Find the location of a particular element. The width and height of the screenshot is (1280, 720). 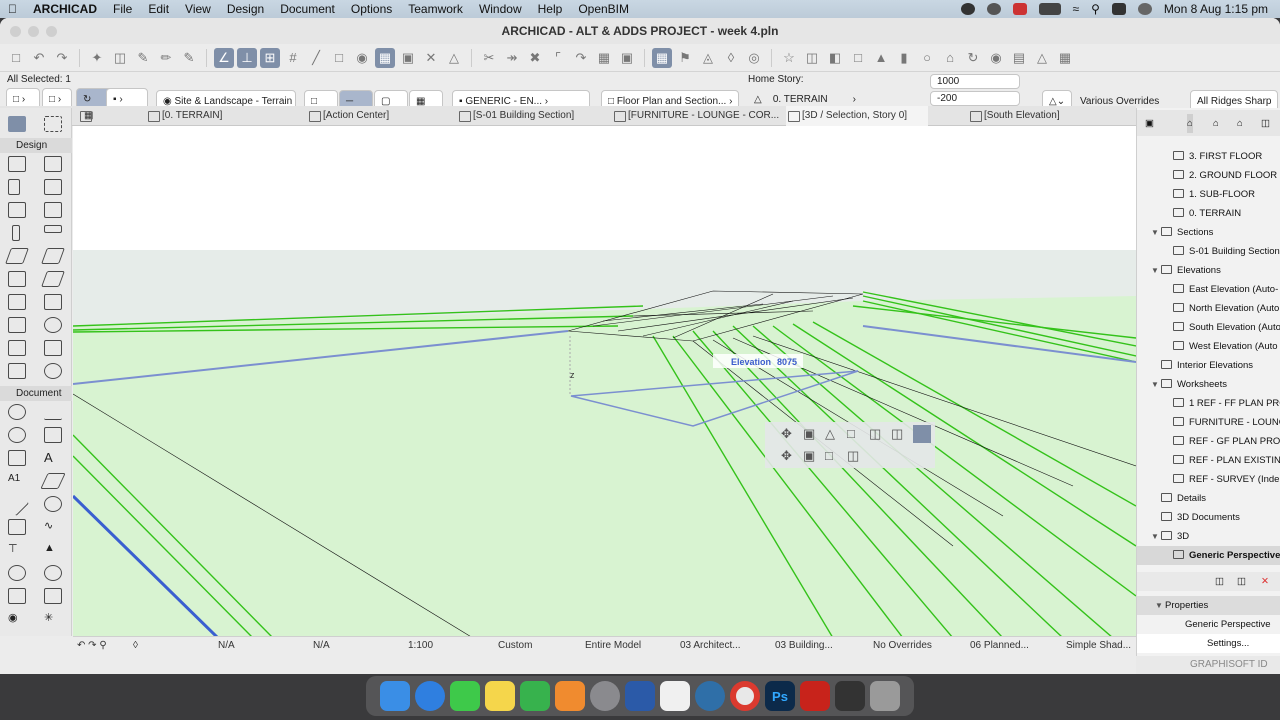

finder-icon is located at coordinates (395, 696).